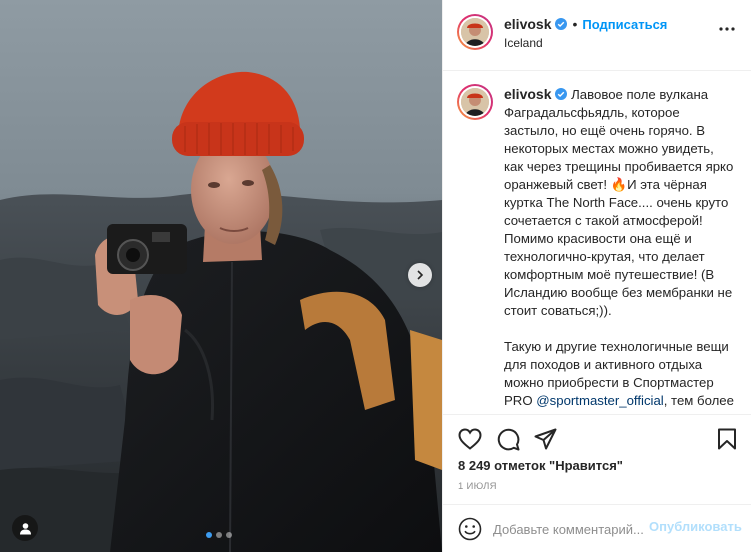 This screenshot has height=552, width=751. What do you see at coordinates (695, 526) in the screenshot?
I see `publish-button: Опубликовать` at bounding box center [695, 526].